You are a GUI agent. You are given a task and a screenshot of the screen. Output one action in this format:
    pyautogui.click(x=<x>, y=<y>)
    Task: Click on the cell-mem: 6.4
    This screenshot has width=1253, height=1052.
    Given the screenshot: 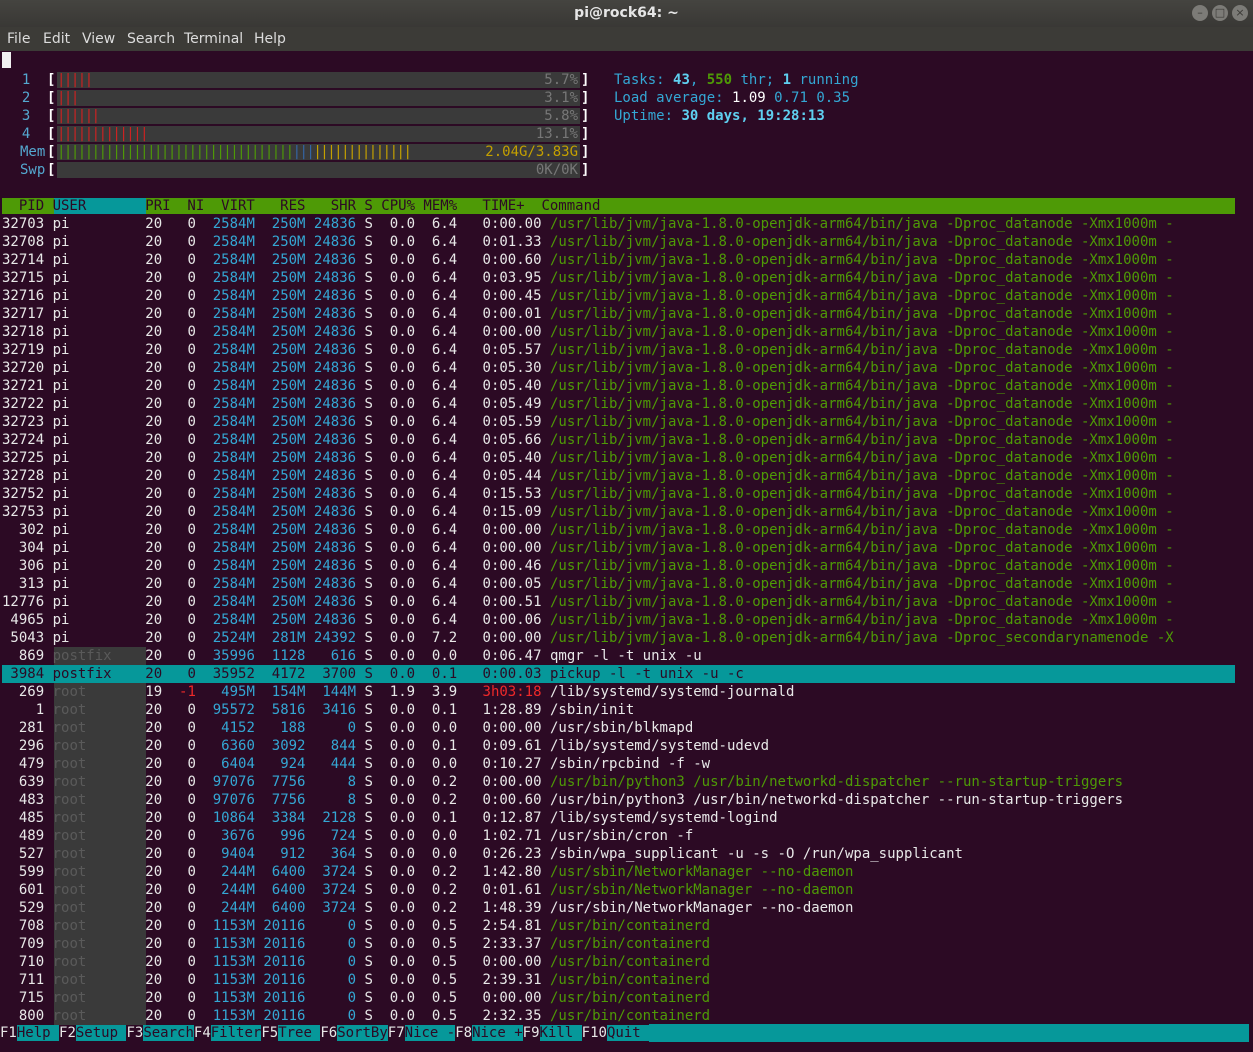 What is the action you would take?
    pyautogui.click(x=436, y=530)
    